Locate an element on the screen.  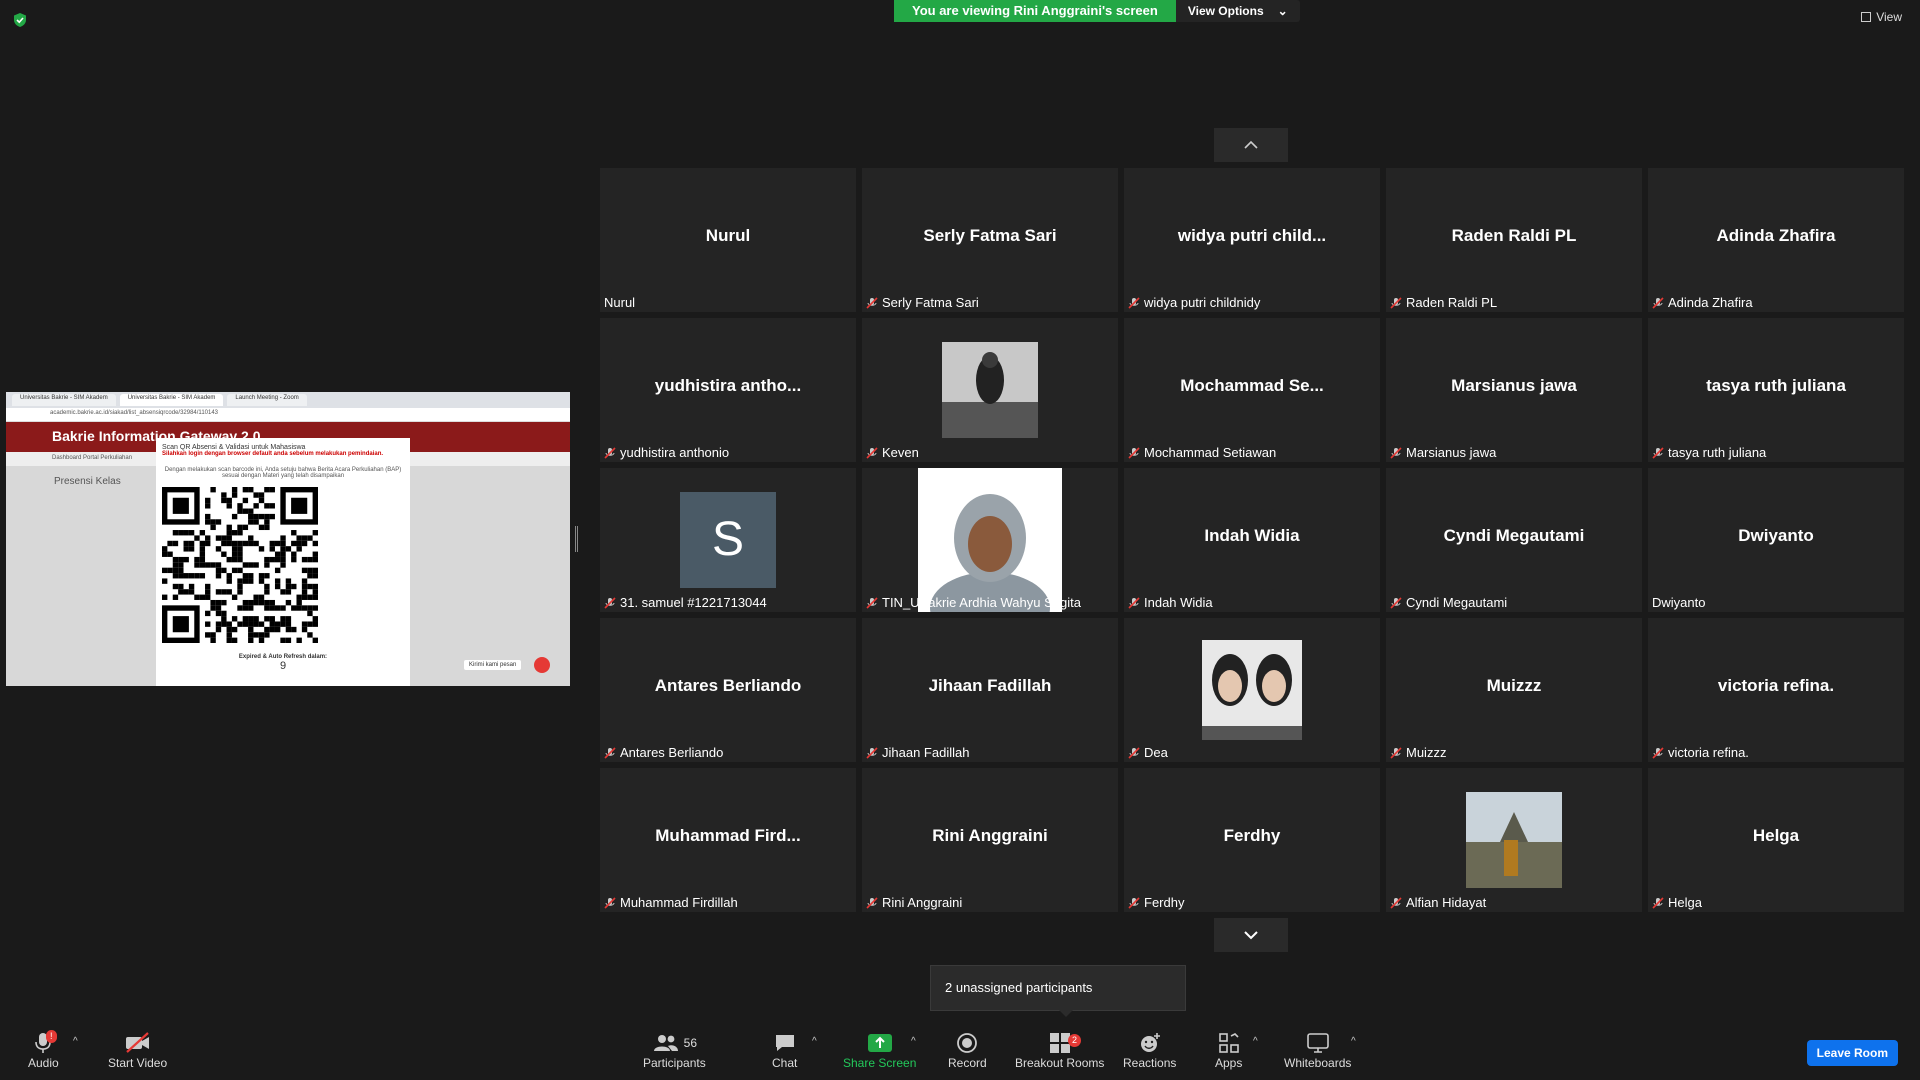
participant-name: Alfian Hidayat is located at coordinates (1446, 902).